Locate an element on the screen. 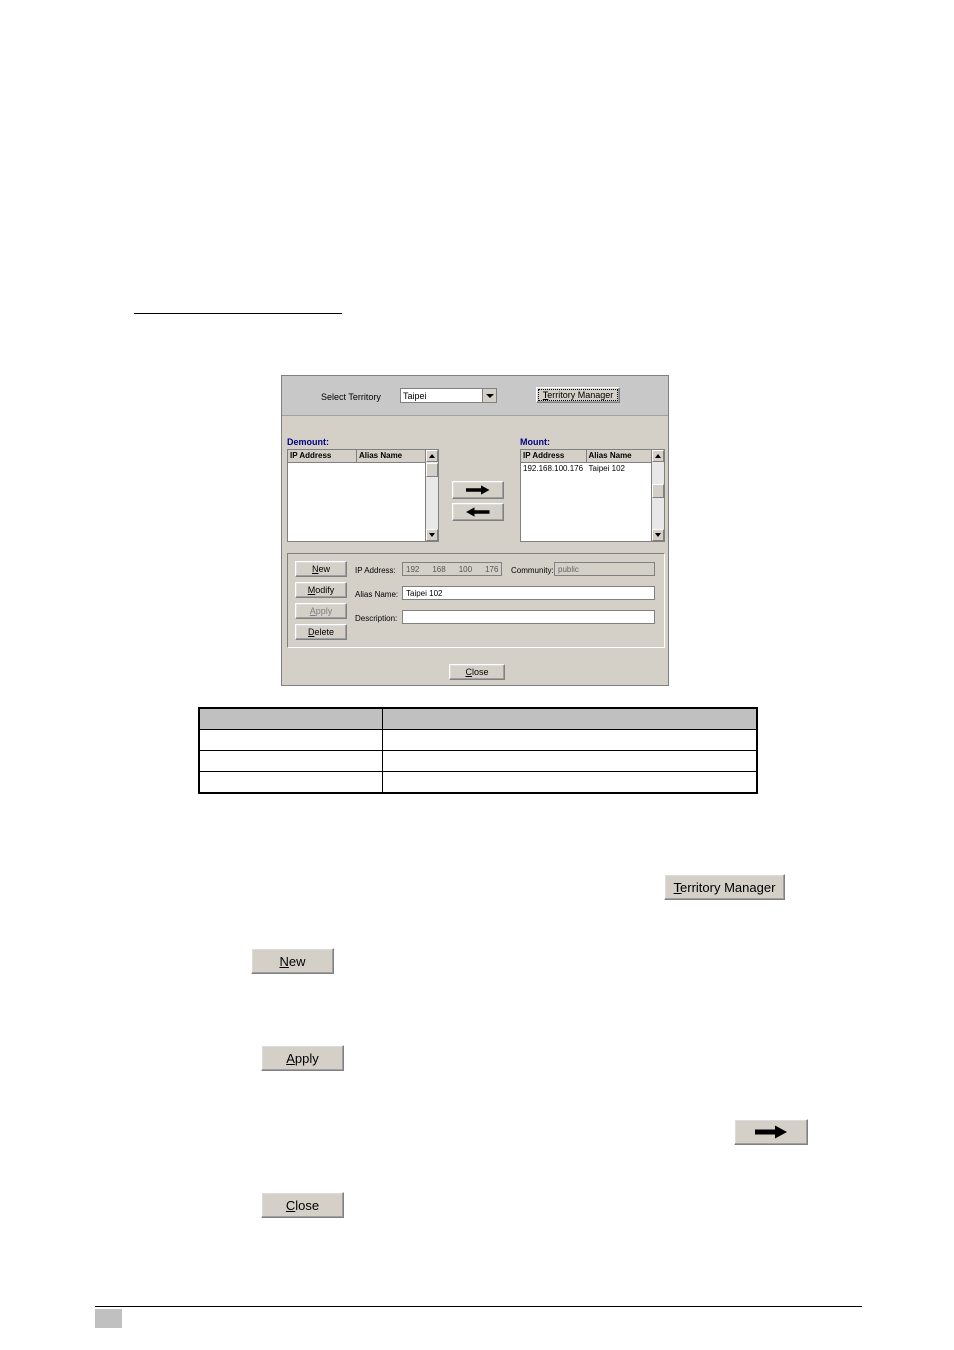 This screenshot has width=954, height=1350. move-right-button is located at coordinates (478, 490).